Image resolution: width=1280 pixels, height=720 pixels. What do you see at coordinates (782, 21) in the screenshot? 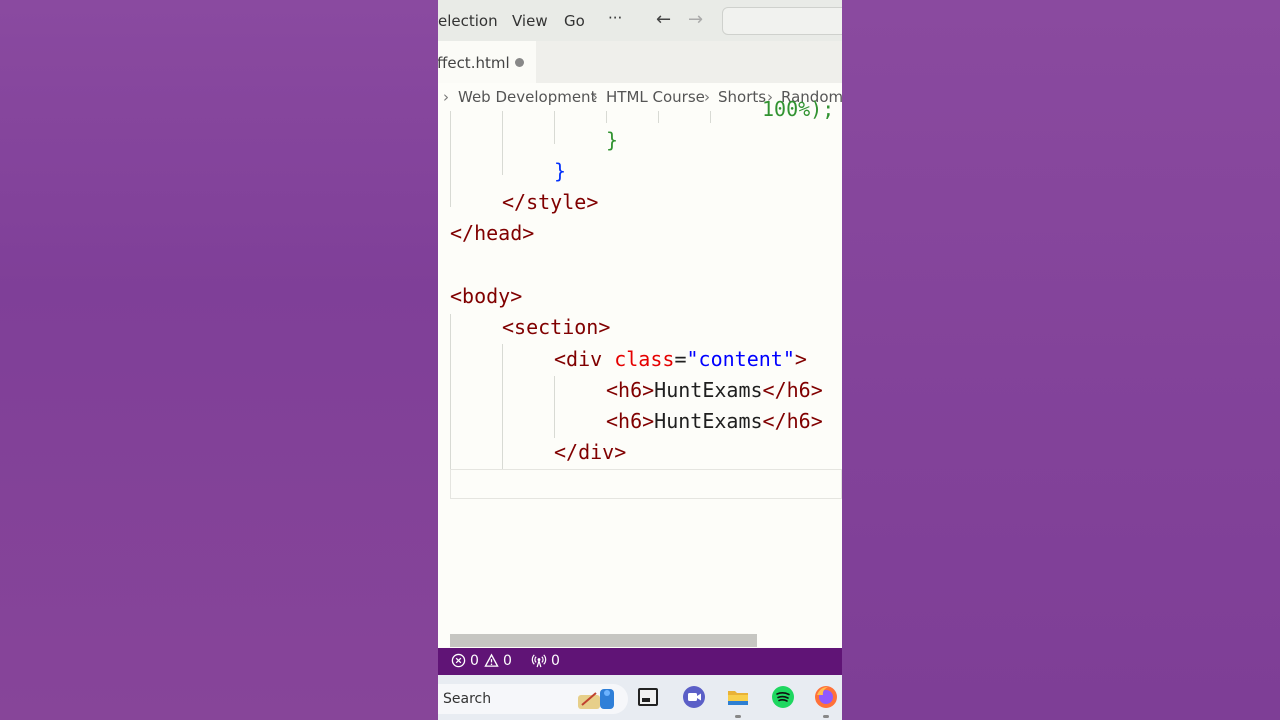
I see `command-center-search` at bounding box center [782, 21].